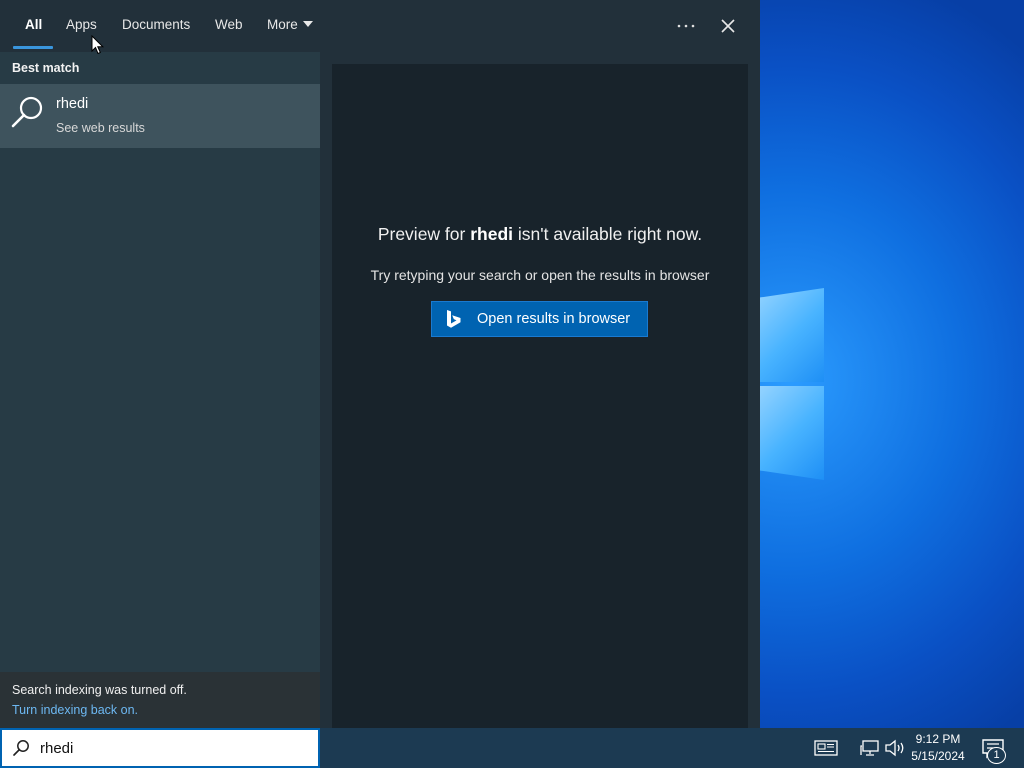  I want to click on tab-all: All, so click(33, 26).